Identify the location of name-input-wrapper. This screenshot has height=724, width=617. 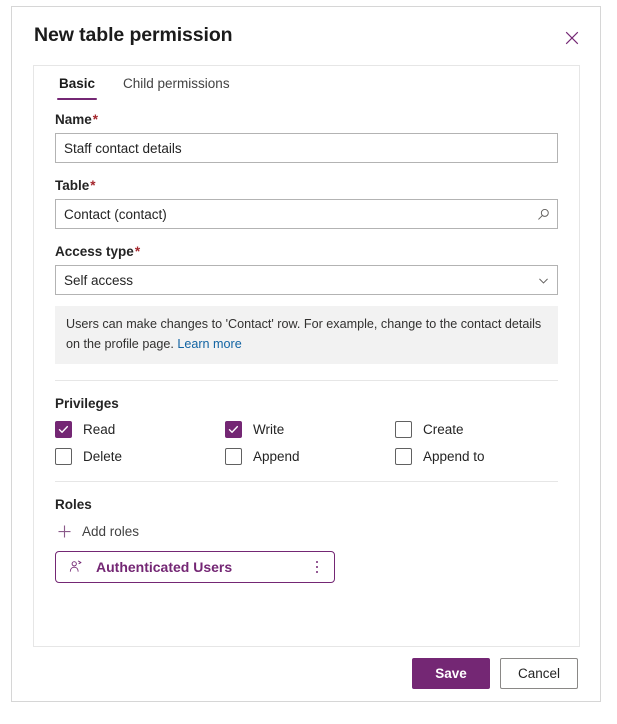
(306, 148).